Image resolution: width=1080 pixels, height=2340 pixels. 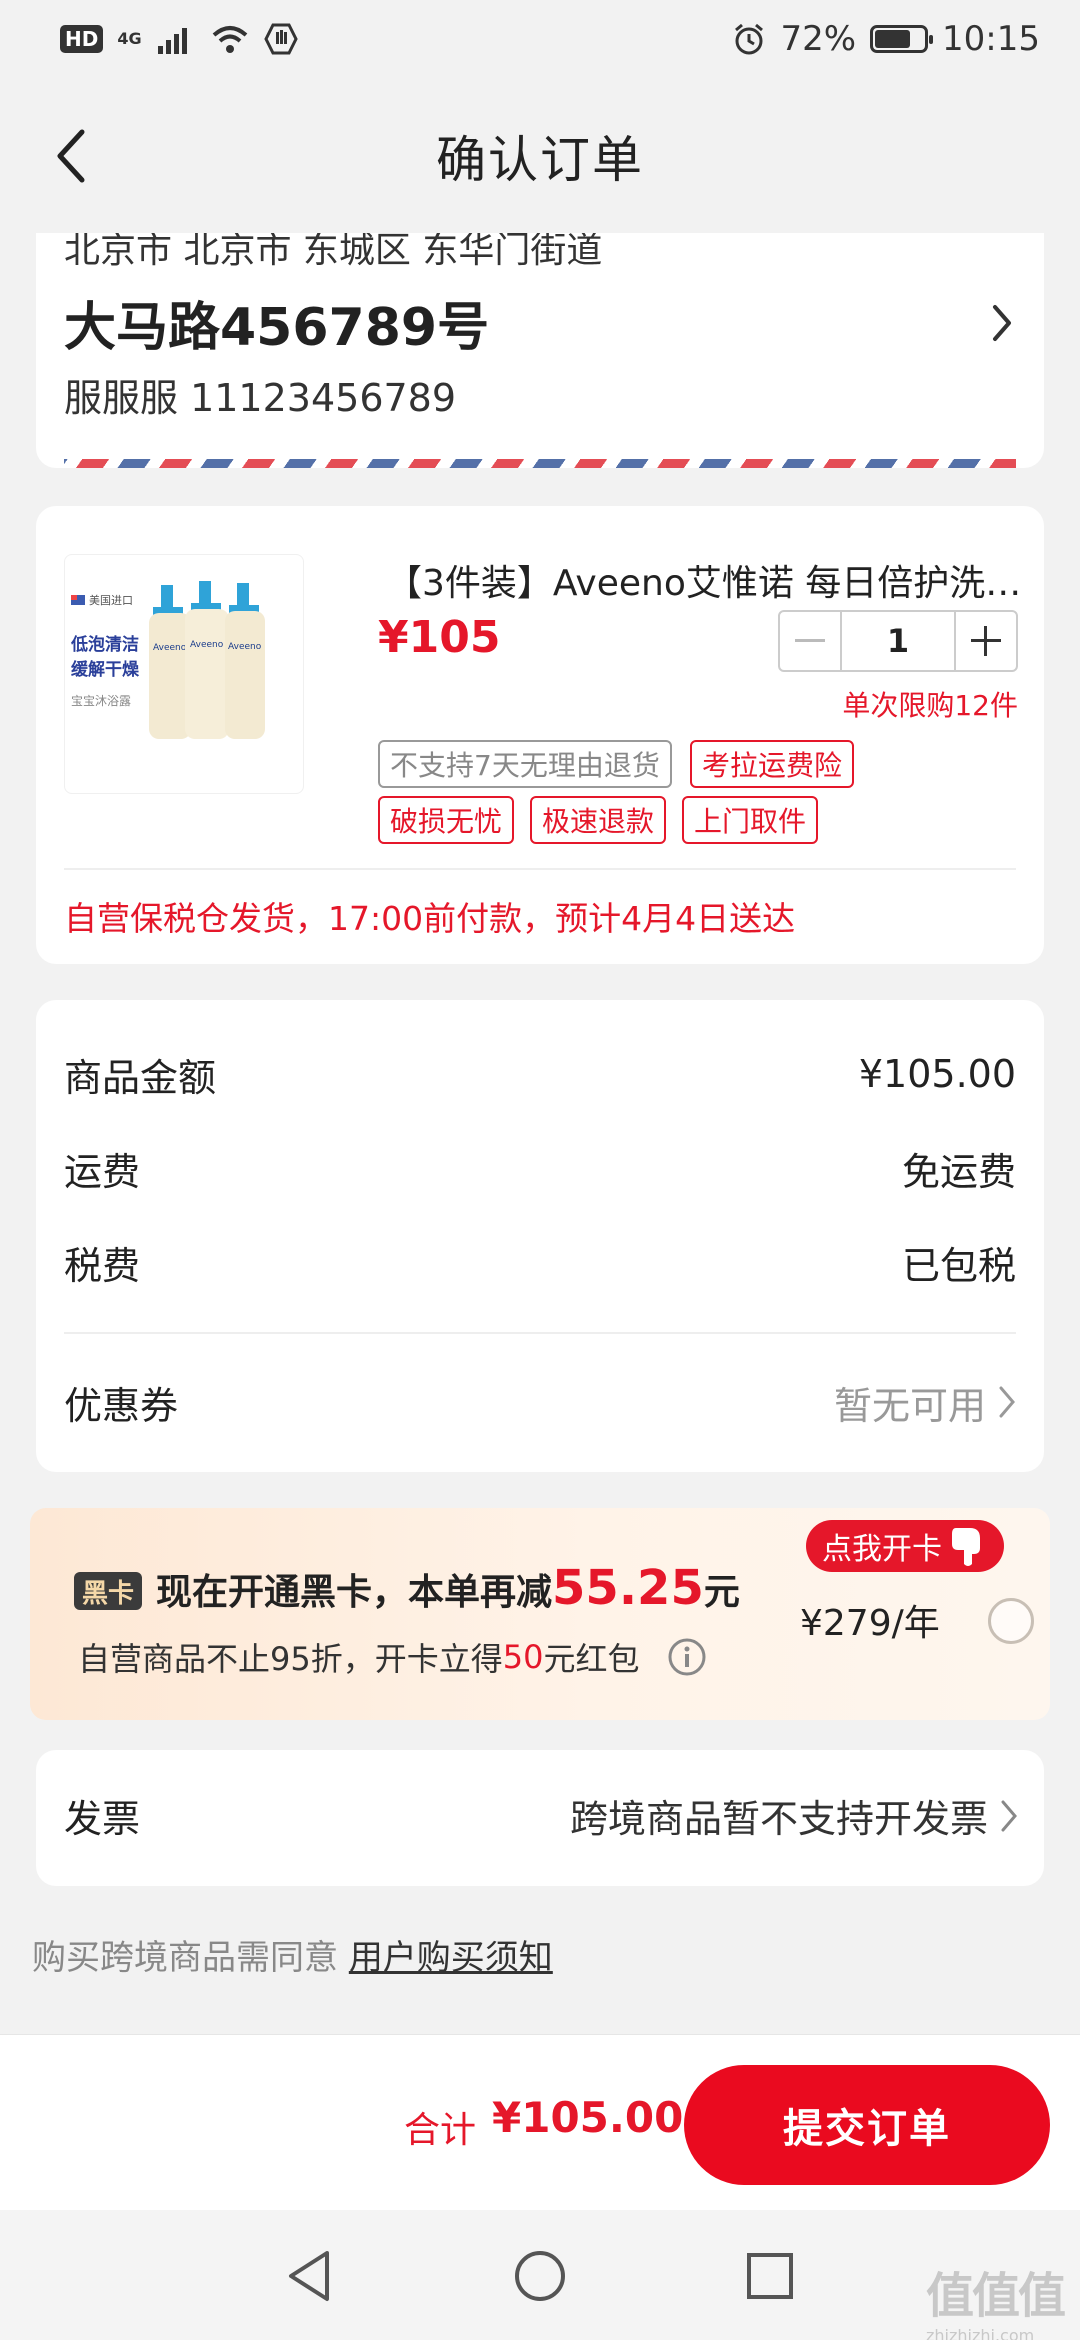 I want to click on minus-icon, so click(x=810, y=640).